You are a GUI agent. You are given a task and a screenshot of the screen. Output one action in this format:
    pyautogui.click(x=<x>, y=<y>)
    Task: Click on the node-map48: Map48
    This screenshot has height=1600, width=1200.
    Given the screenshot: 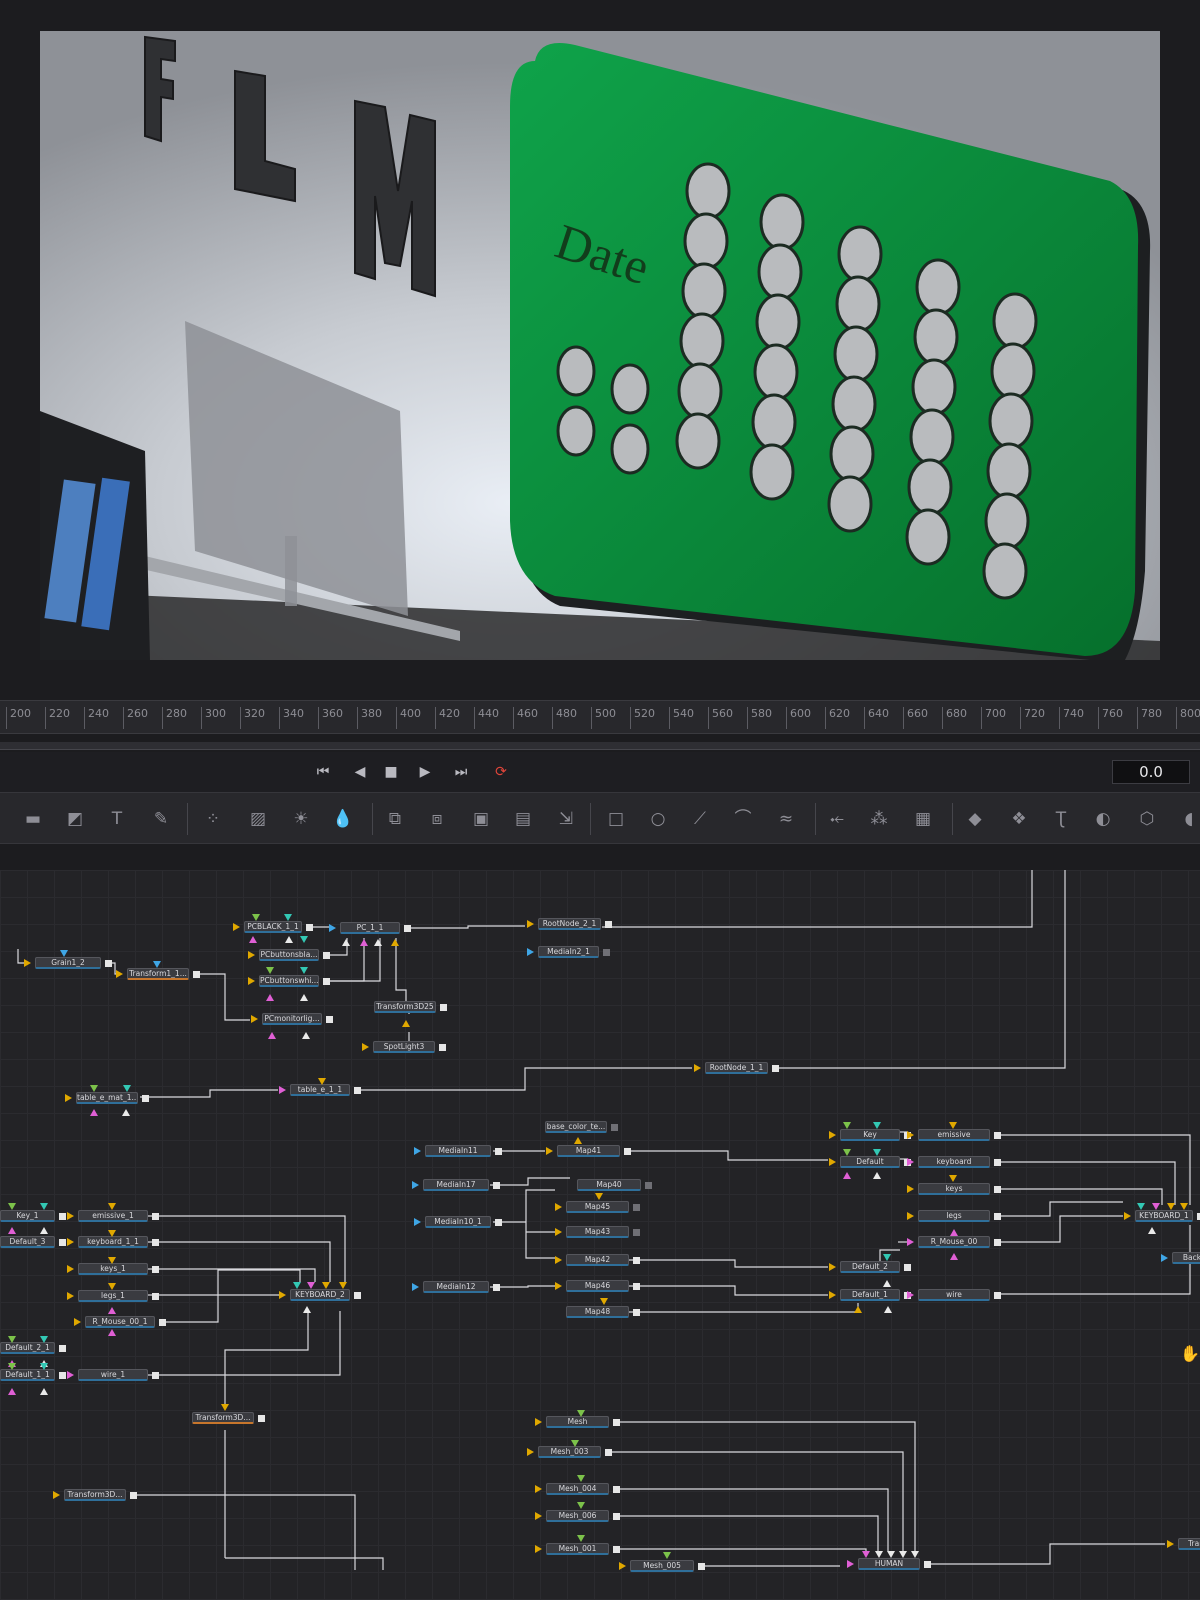 What is the action you would take?
    pyautogui.click(x=597, y=1312)
    